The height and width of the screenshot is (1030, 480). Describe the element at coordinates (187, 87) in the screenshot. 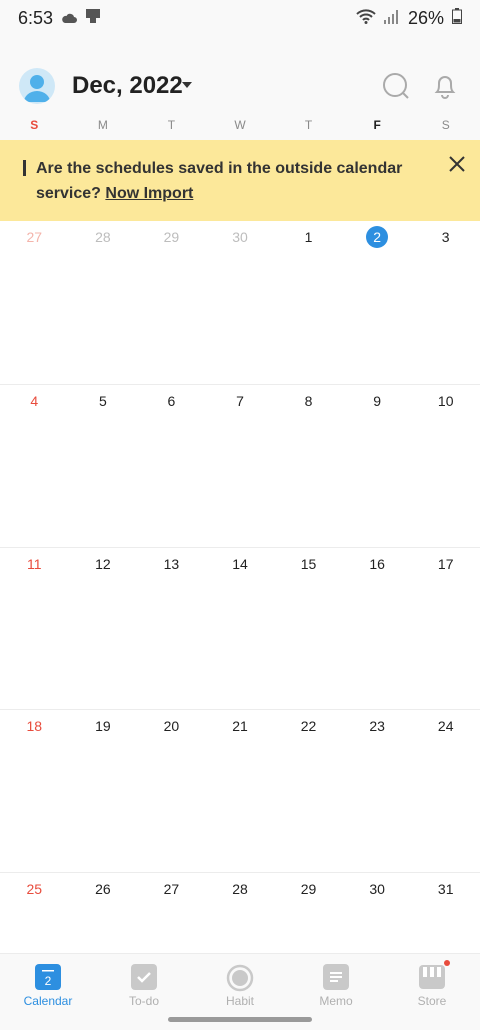

I see `chevron-down-icon` at that location.